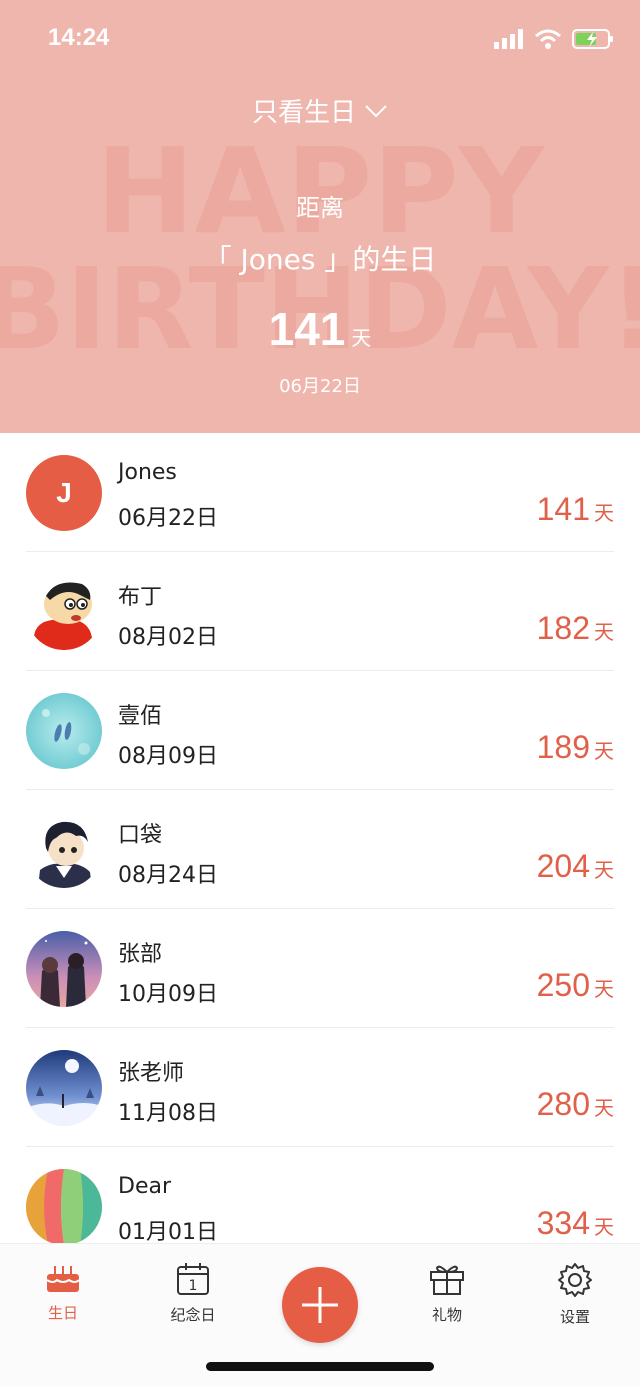 The width and height of the screenshot is (640, 1387). Describe the element at coordinates (140, 835) in the screenshot. I see `person-name: 口袋` at that location.